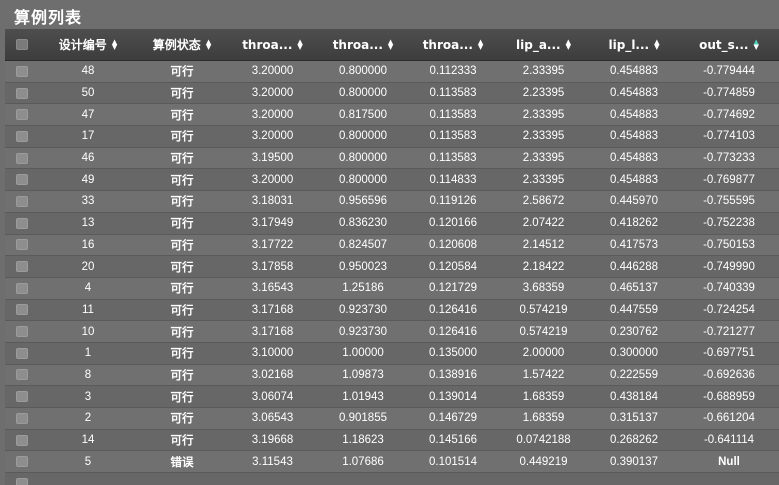  Describe the element at coordinates (272, 201) in the screenshot. I see `table-cell: 3.18031` at that location.